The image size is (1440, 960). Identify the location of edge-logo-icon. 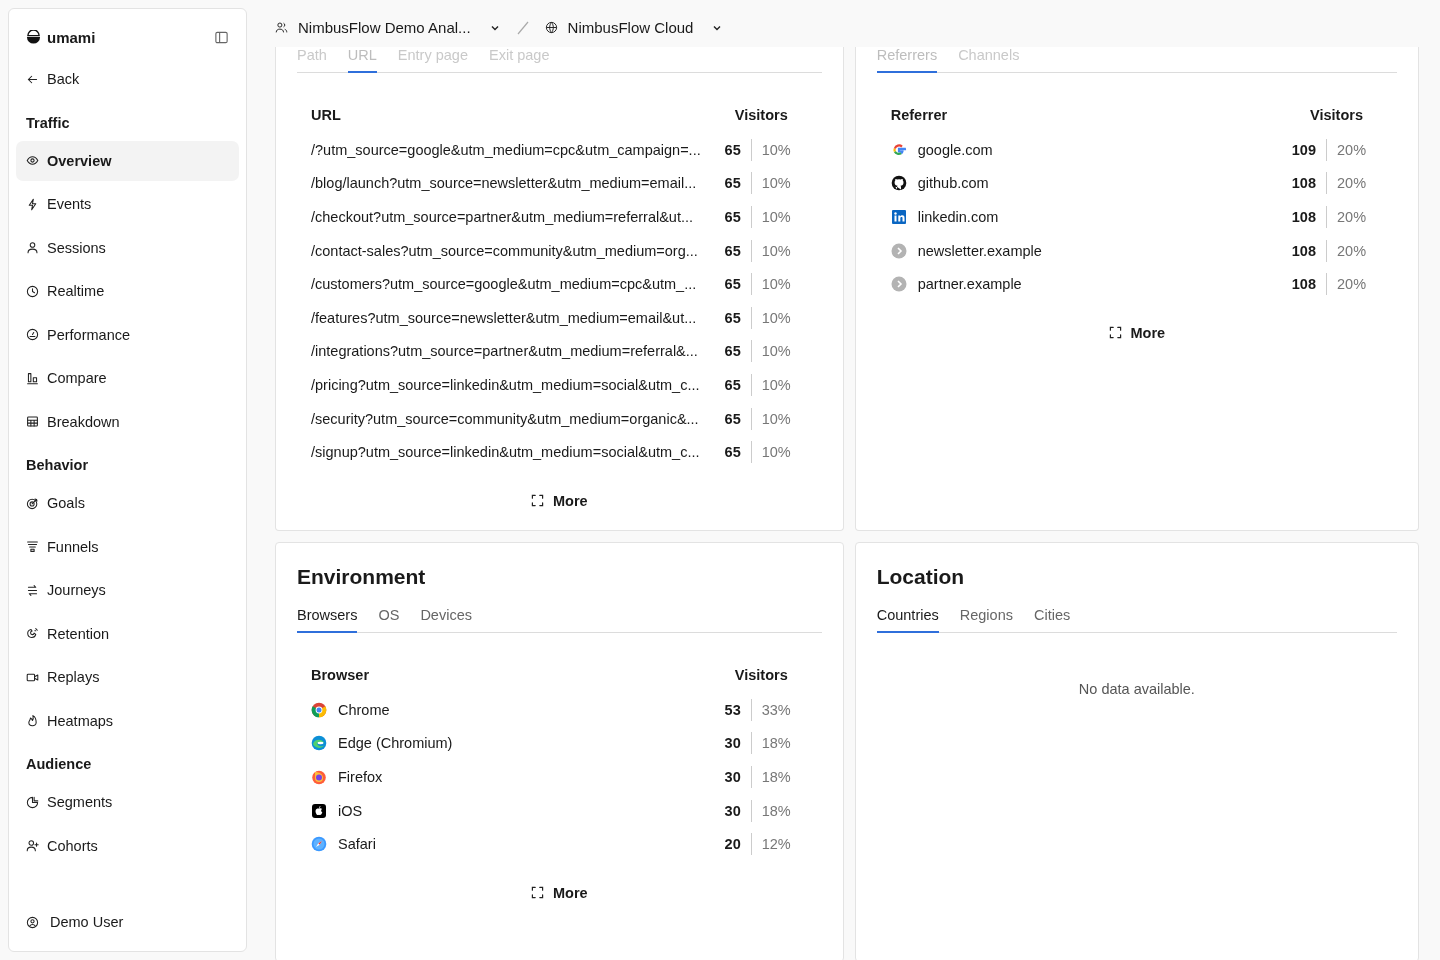
(319, 743).